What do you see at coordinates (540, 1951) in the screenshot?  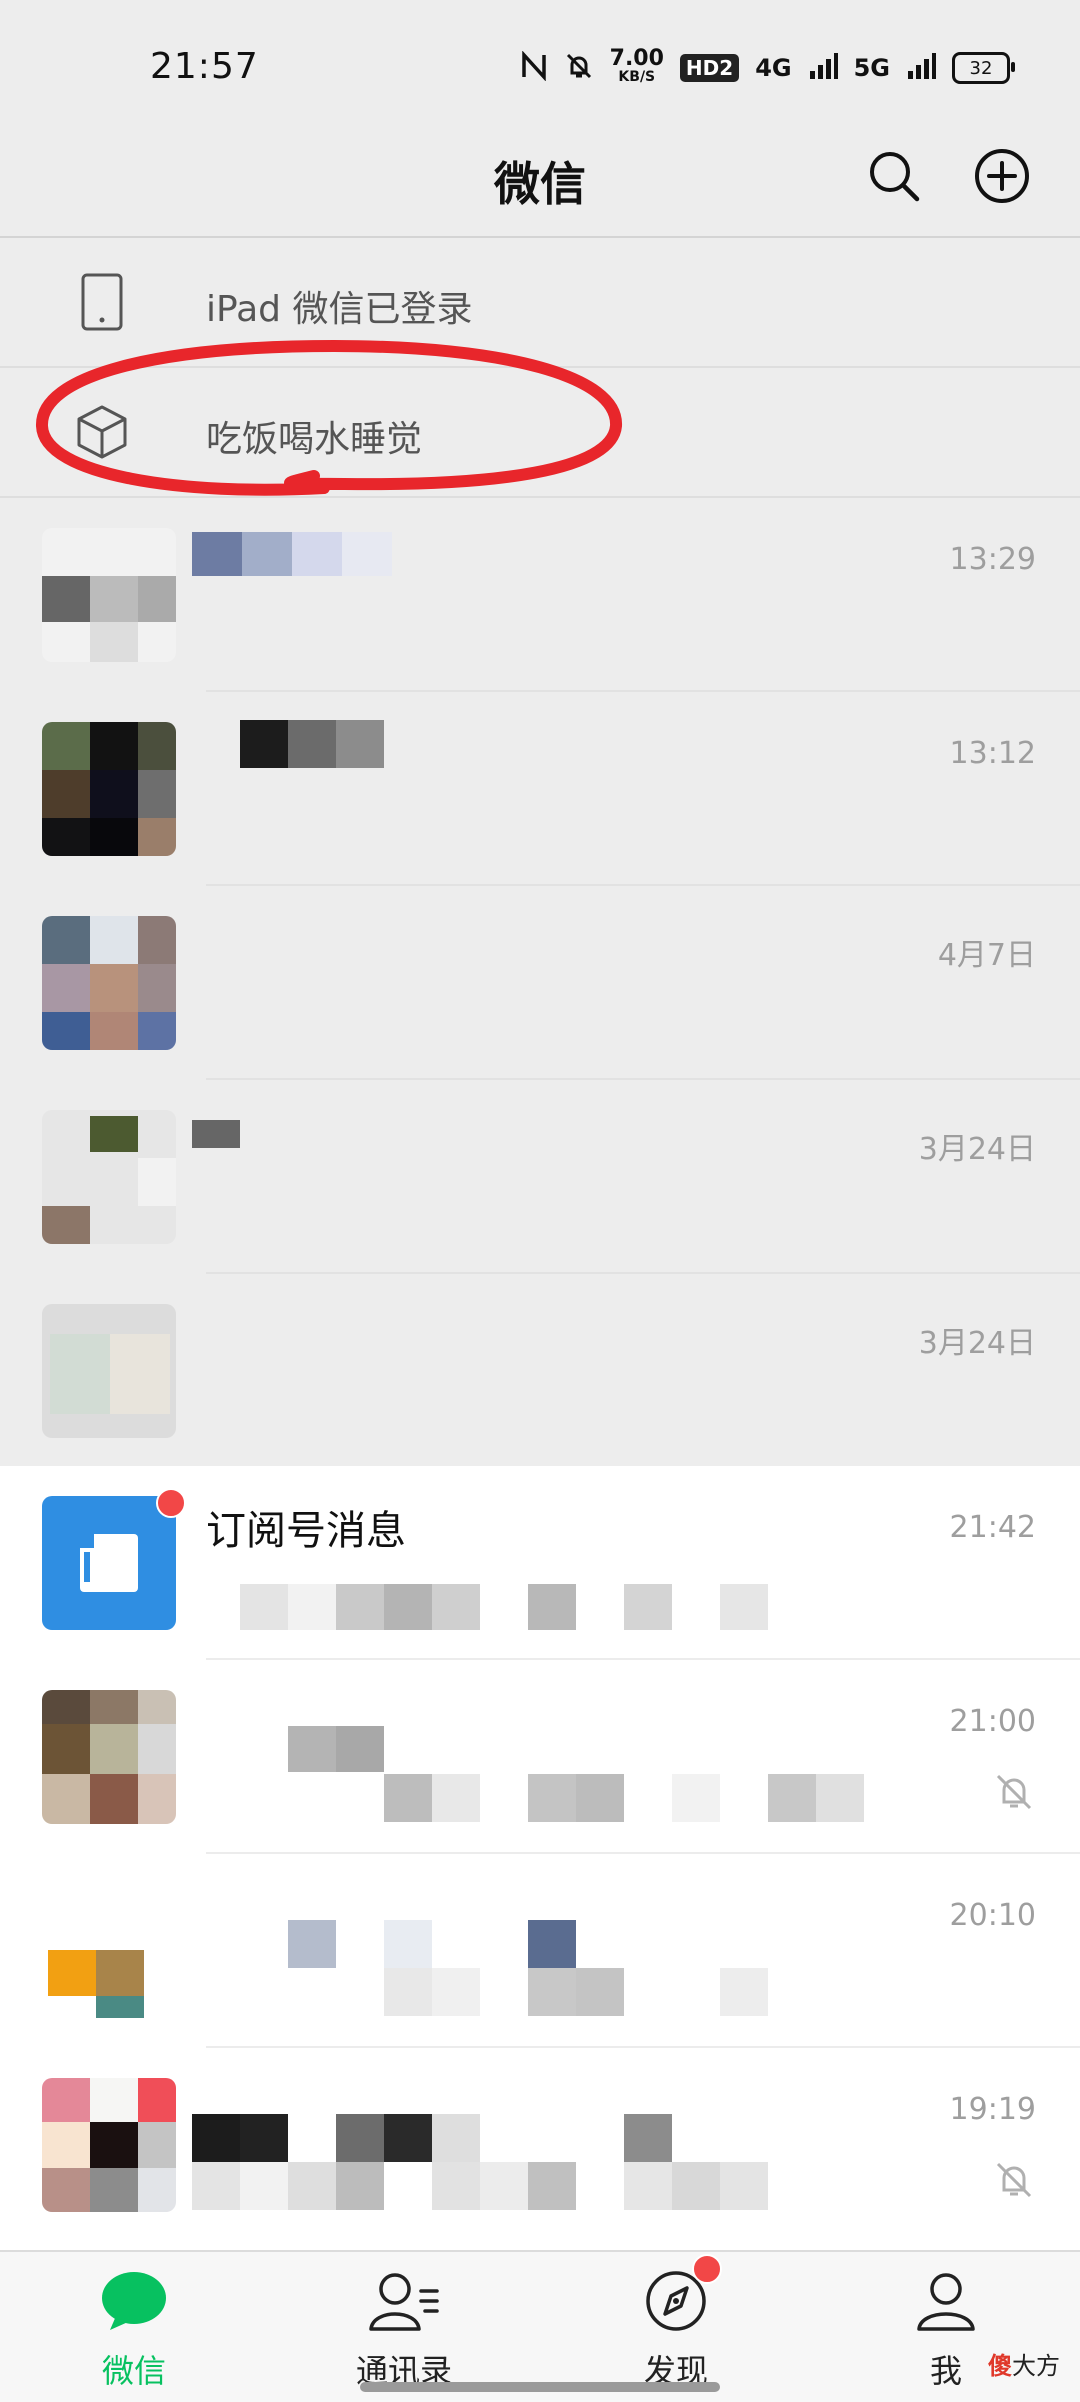 I see `chat-item: 20:10` at bounding box center [540, 1951].